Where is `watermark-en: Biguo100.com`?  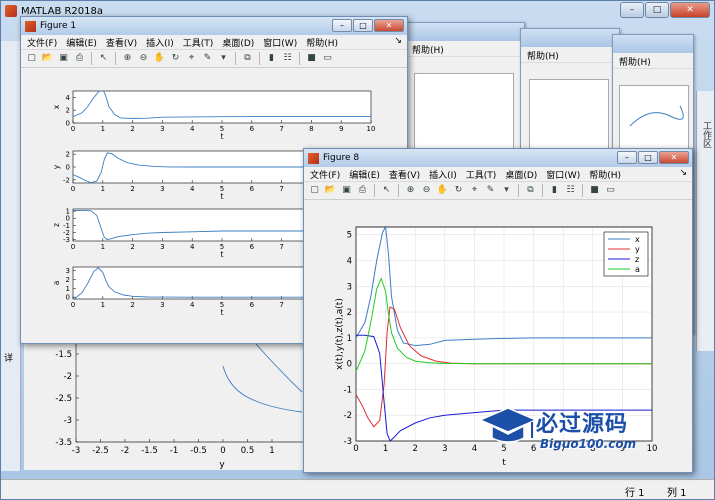
watermark-en: Biguo100.com is located at coordinates (588, 444).